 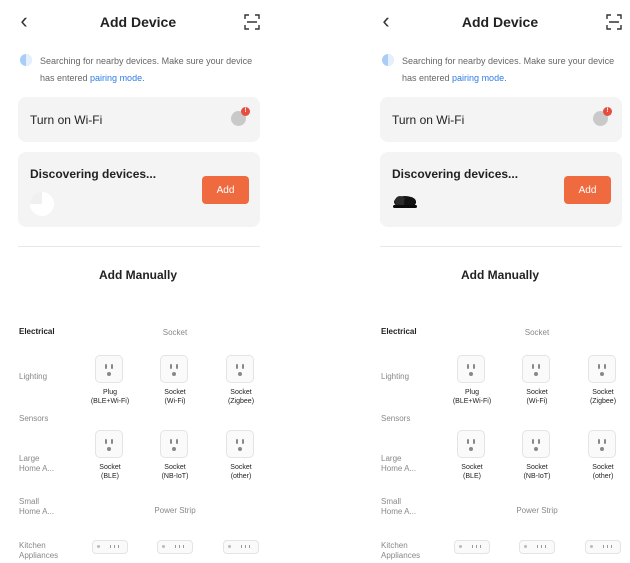 I want to click on loading-icon, so click(x=42, y=204).